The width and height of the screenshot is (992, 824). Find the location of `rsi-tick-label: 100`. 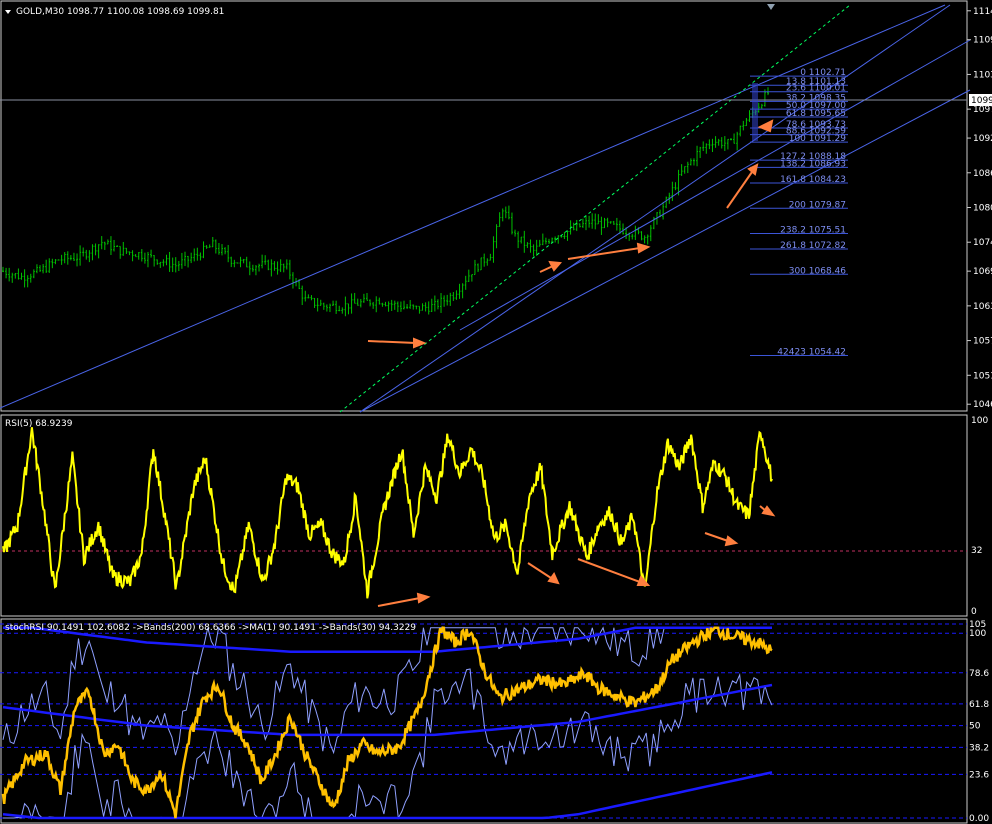

rsi-tick-label: 100 is located at coordinates (979, 421).